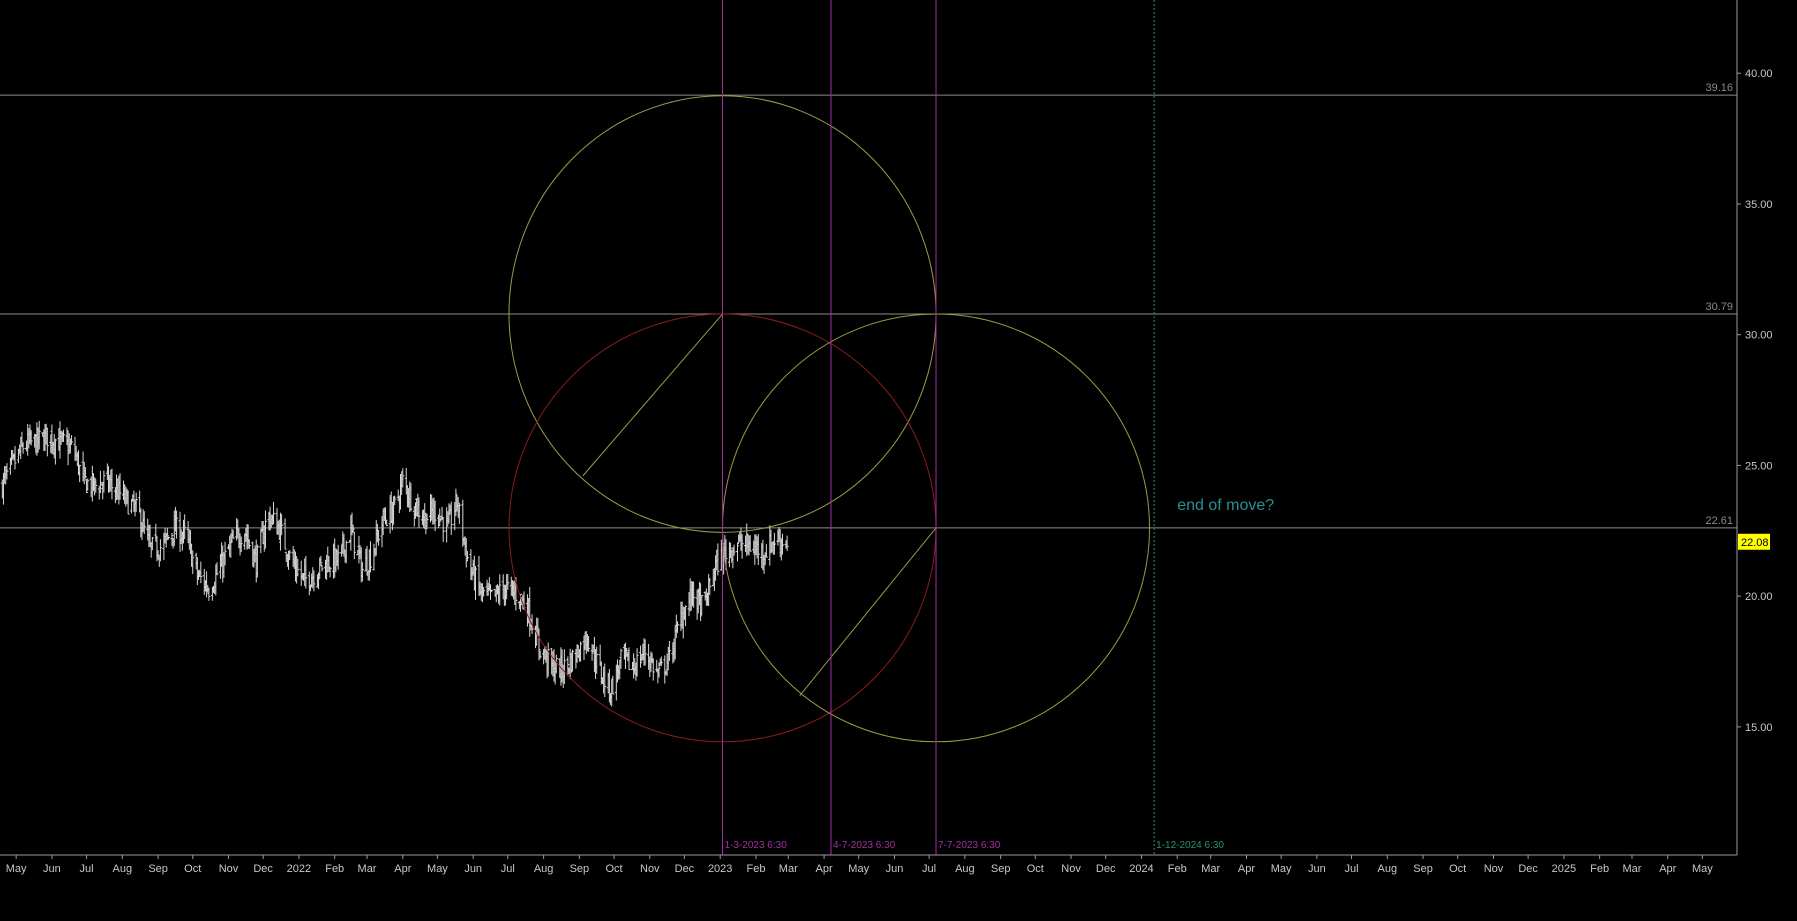  What do you see at coordinates (650, 869) in the screenshot?
I see `x-tick-label-18: Nov` at bounding box center [650, 869].